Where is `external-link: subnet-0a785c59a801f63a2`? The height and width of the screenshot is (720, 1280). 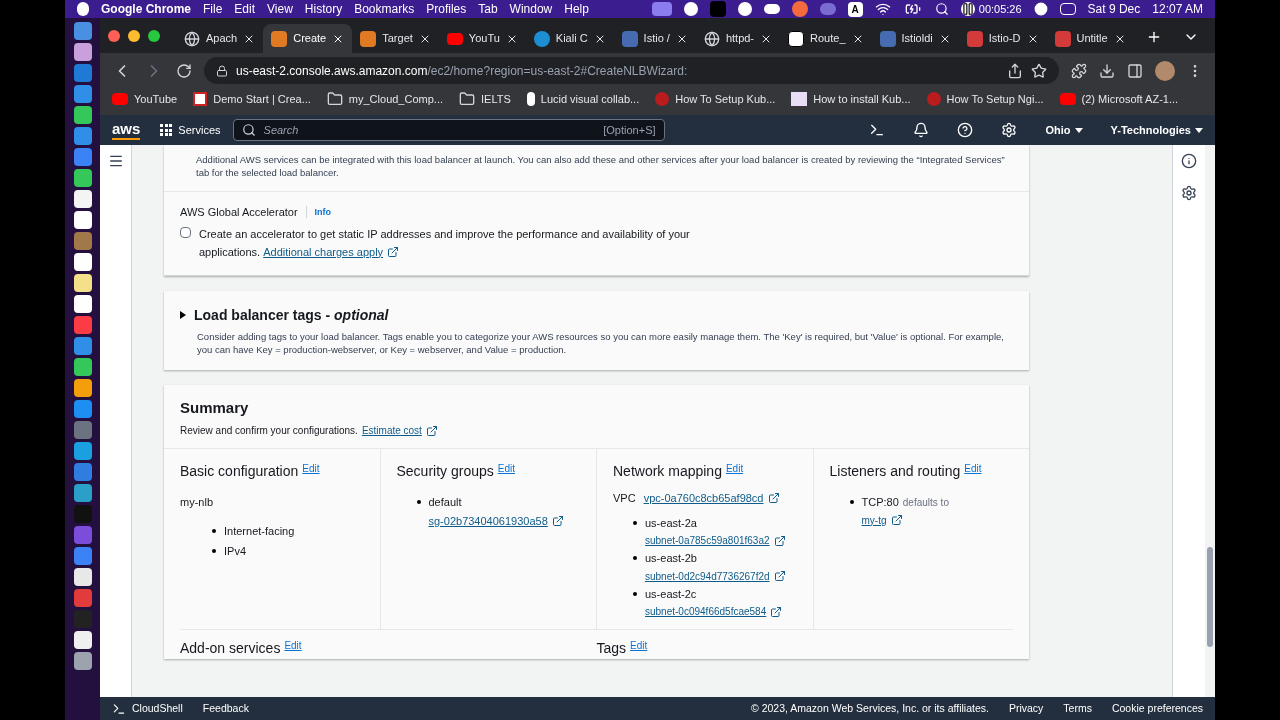
external-link: subnet-0a785c59a801f63a2 is located at coordinates (715, 540).